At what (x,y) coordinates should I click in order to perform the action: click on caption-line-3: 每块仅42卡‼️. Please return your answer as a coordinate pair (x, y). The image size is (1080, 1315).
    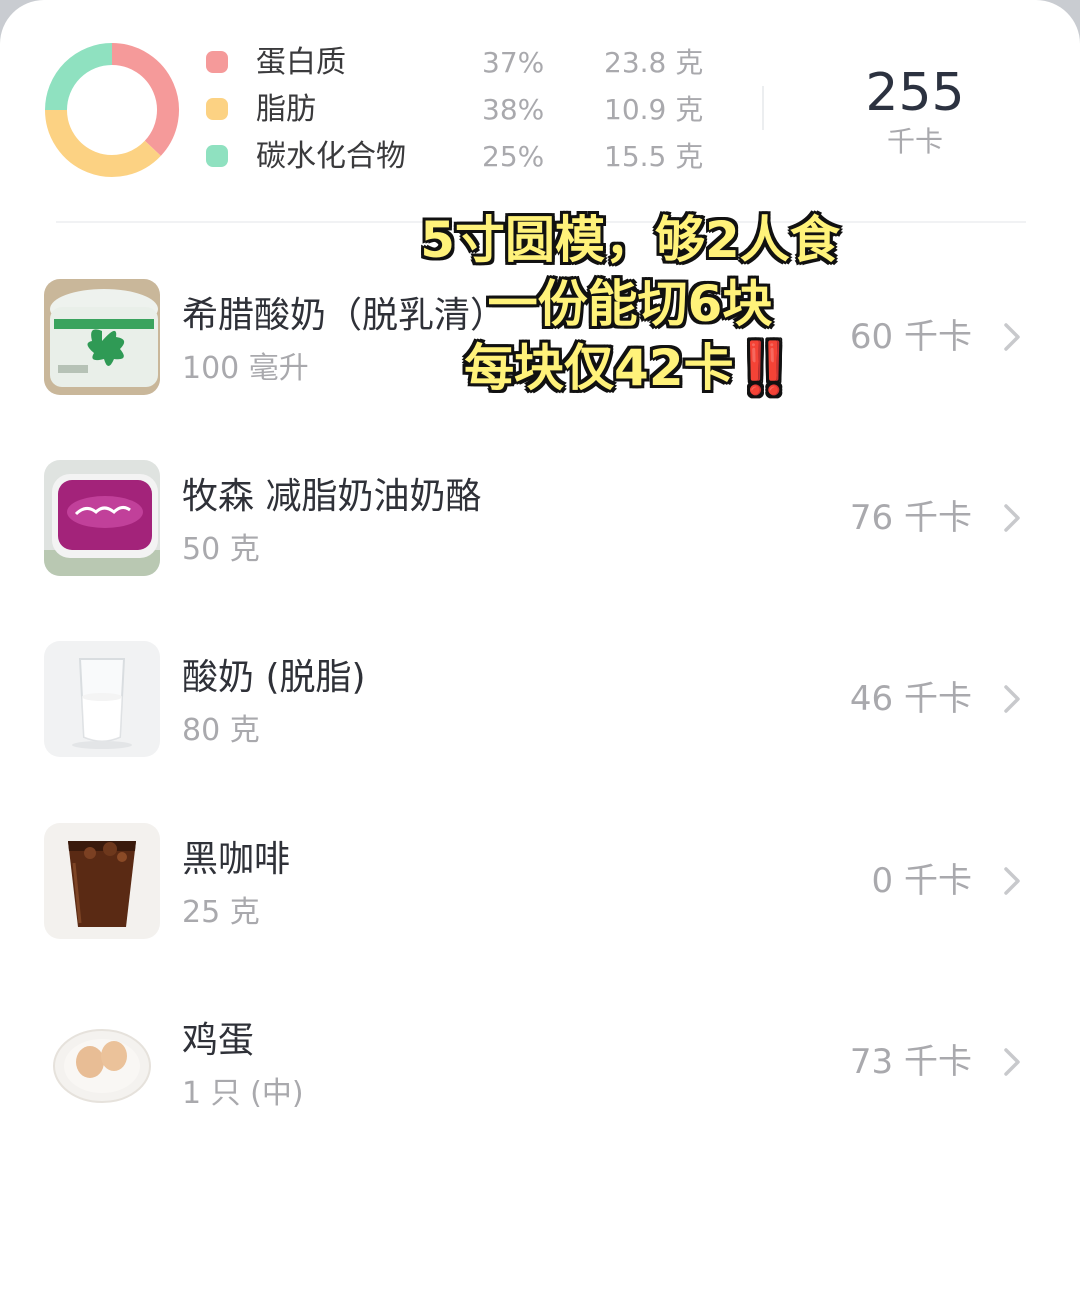
    Looking at the image, I should click on (630, 368).